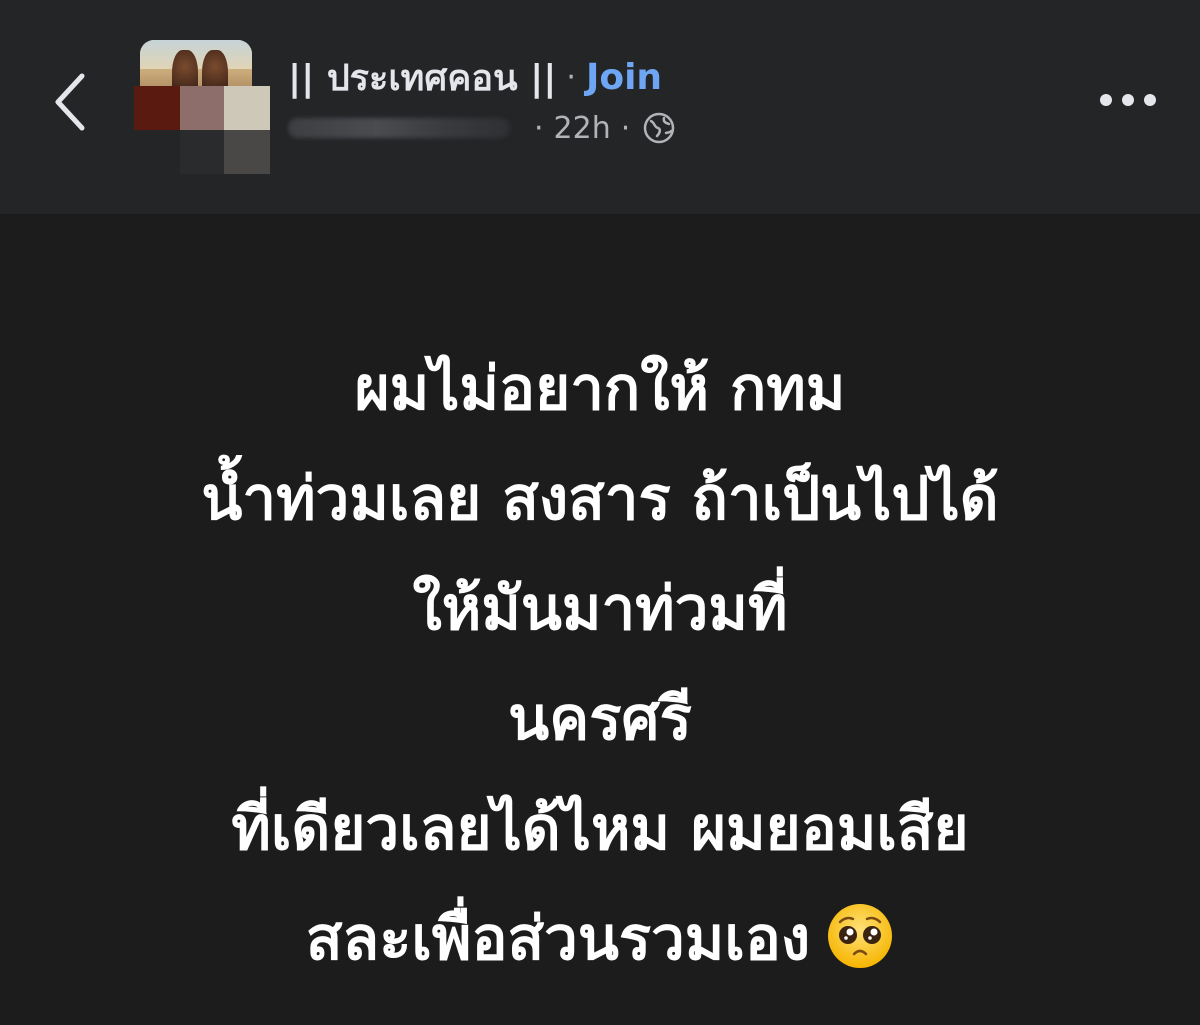  Describe the element at coordinates (422, 77) in the screenshot. I see `group-name: || ประเทศคอน ||` at that location.